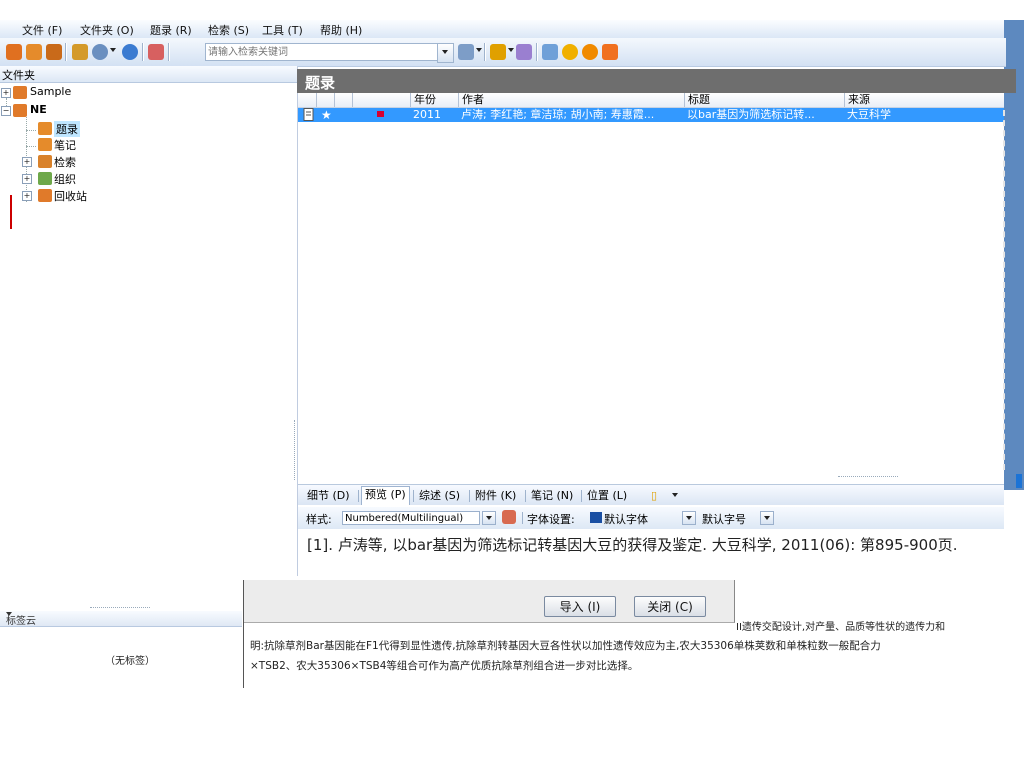  What do you see at coordinates (282, 30) in the screenshot?
I see `menu-tools: 工具 (T)` at bounding box center [282, 30].